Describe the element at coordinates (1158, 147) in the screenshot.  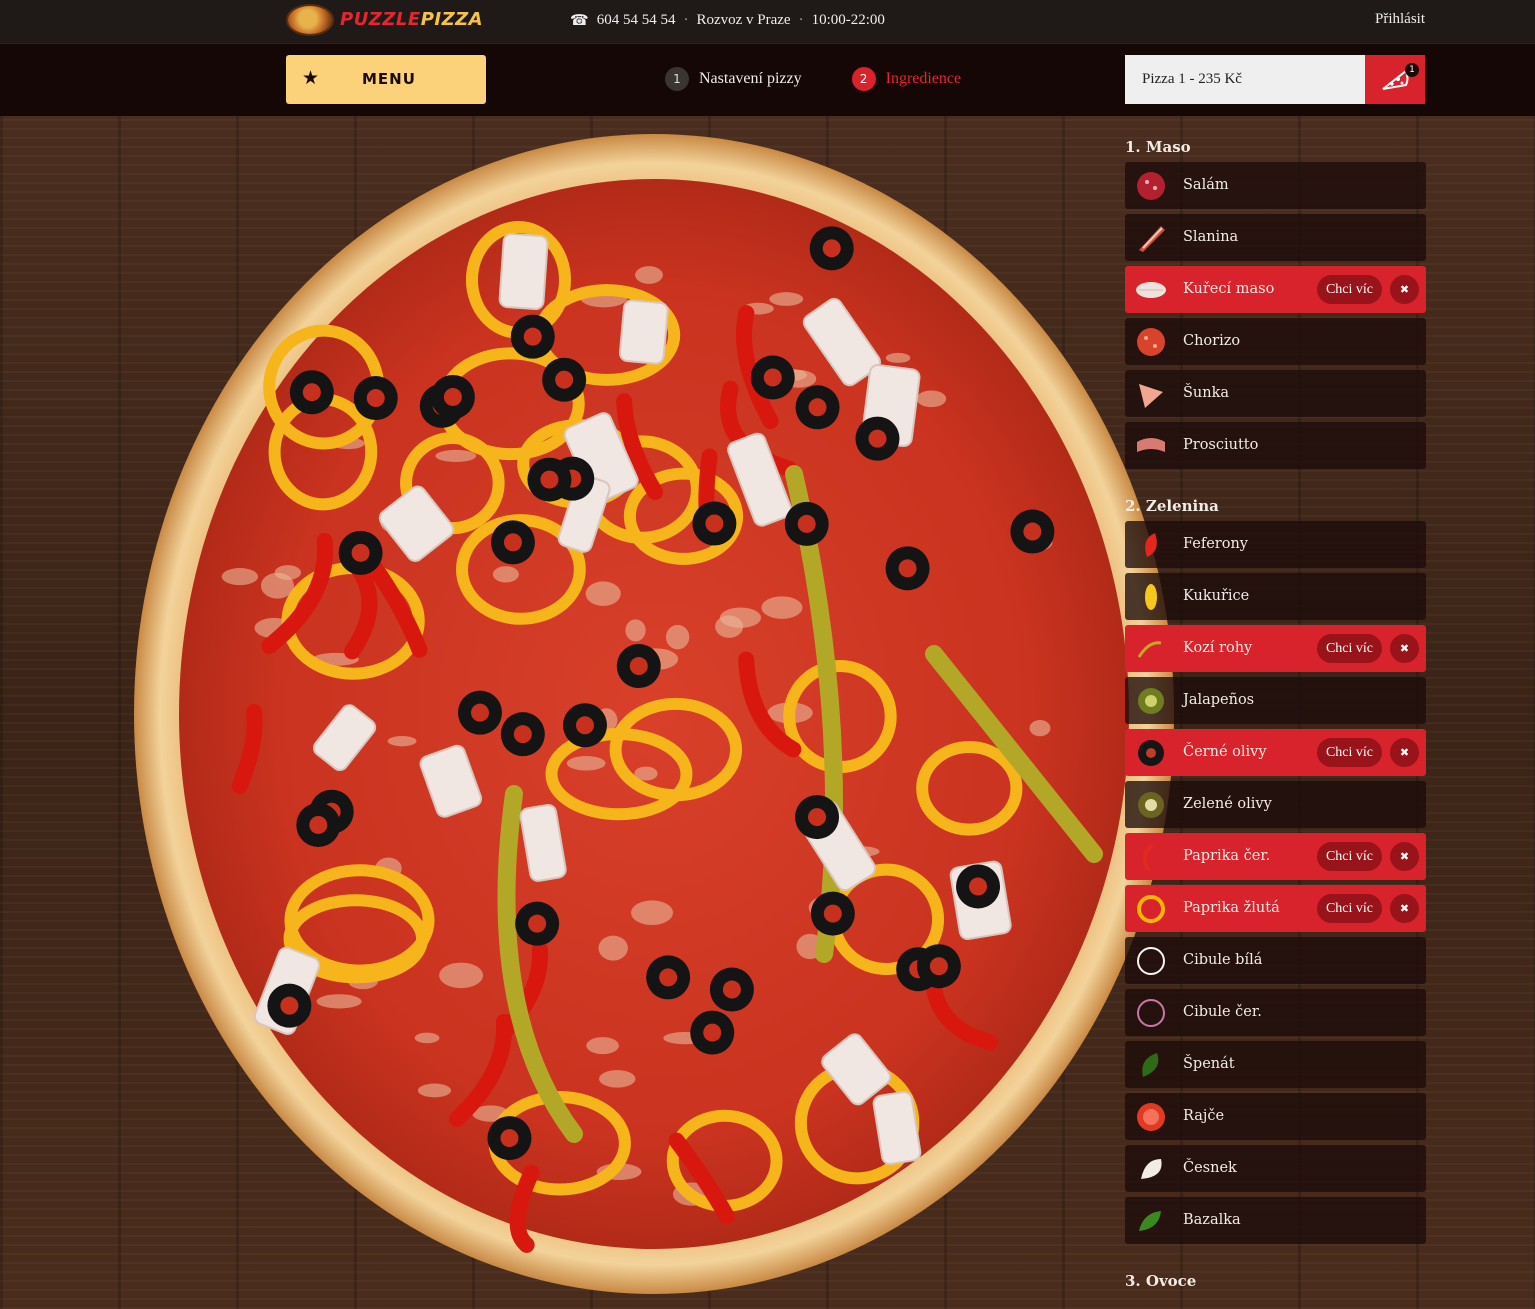
I see `category-title: 1. Maso` at that location.